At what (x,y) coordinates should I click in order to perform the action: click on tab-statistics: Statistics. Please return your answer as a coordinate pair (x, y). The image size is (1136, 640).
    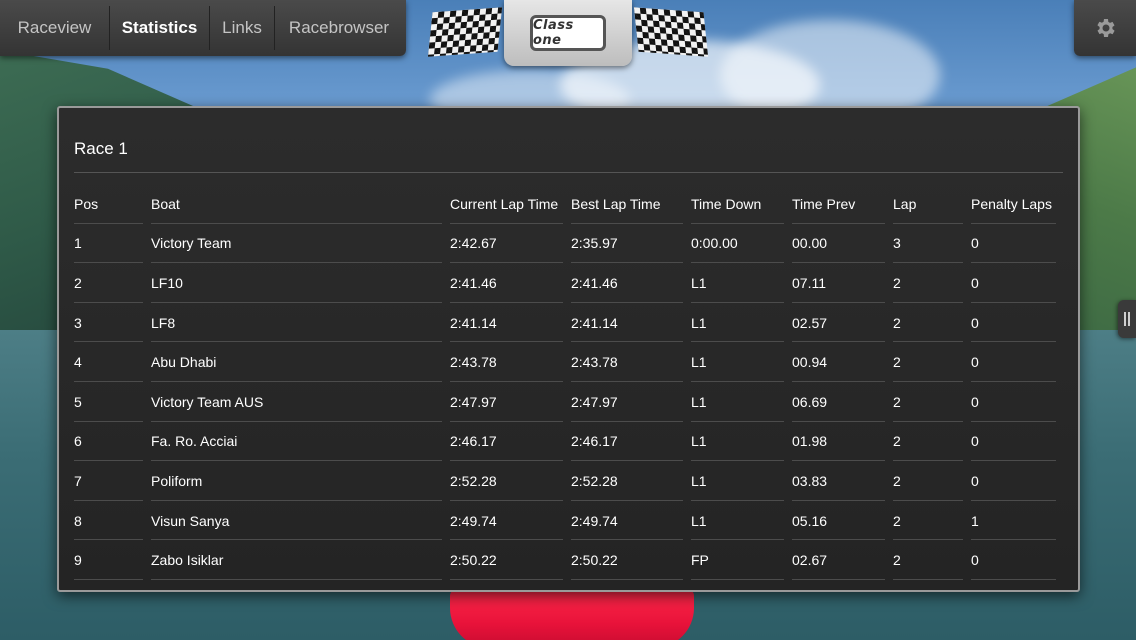
    Looking at the image, I should click on (160, 28).